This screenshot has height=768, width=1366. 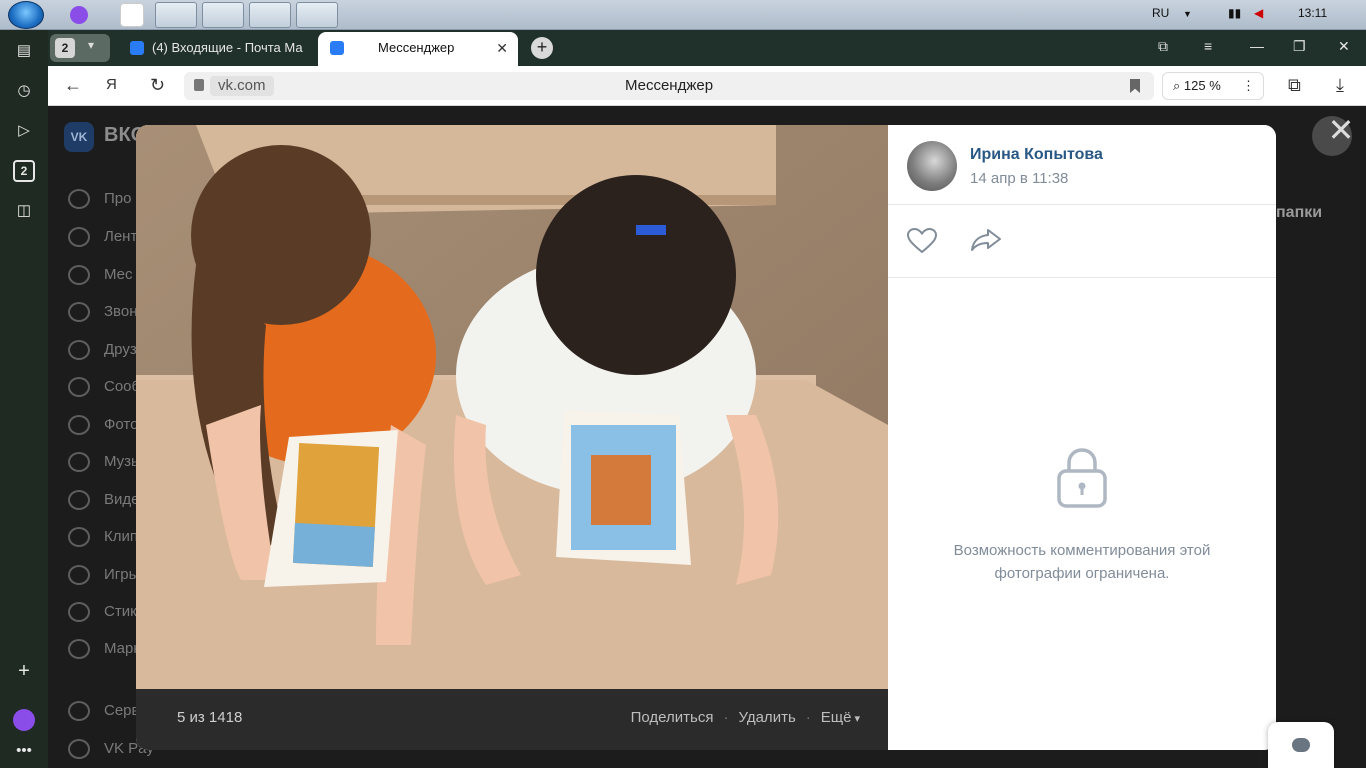 What do you see at coordinates (1312, 13) in the screenshot?
I see `clock: 13:11` at bounding box center [1312, 13].